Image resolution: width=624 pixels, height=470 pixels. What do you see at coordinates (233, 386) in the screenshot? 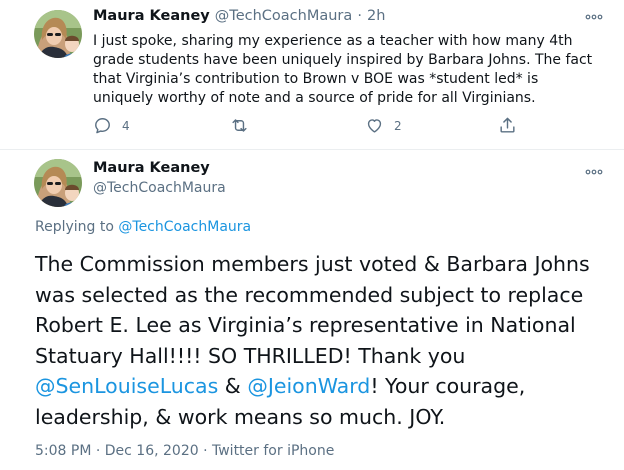
I see `tweet-text-part: &` at bounding box center [233, 386].